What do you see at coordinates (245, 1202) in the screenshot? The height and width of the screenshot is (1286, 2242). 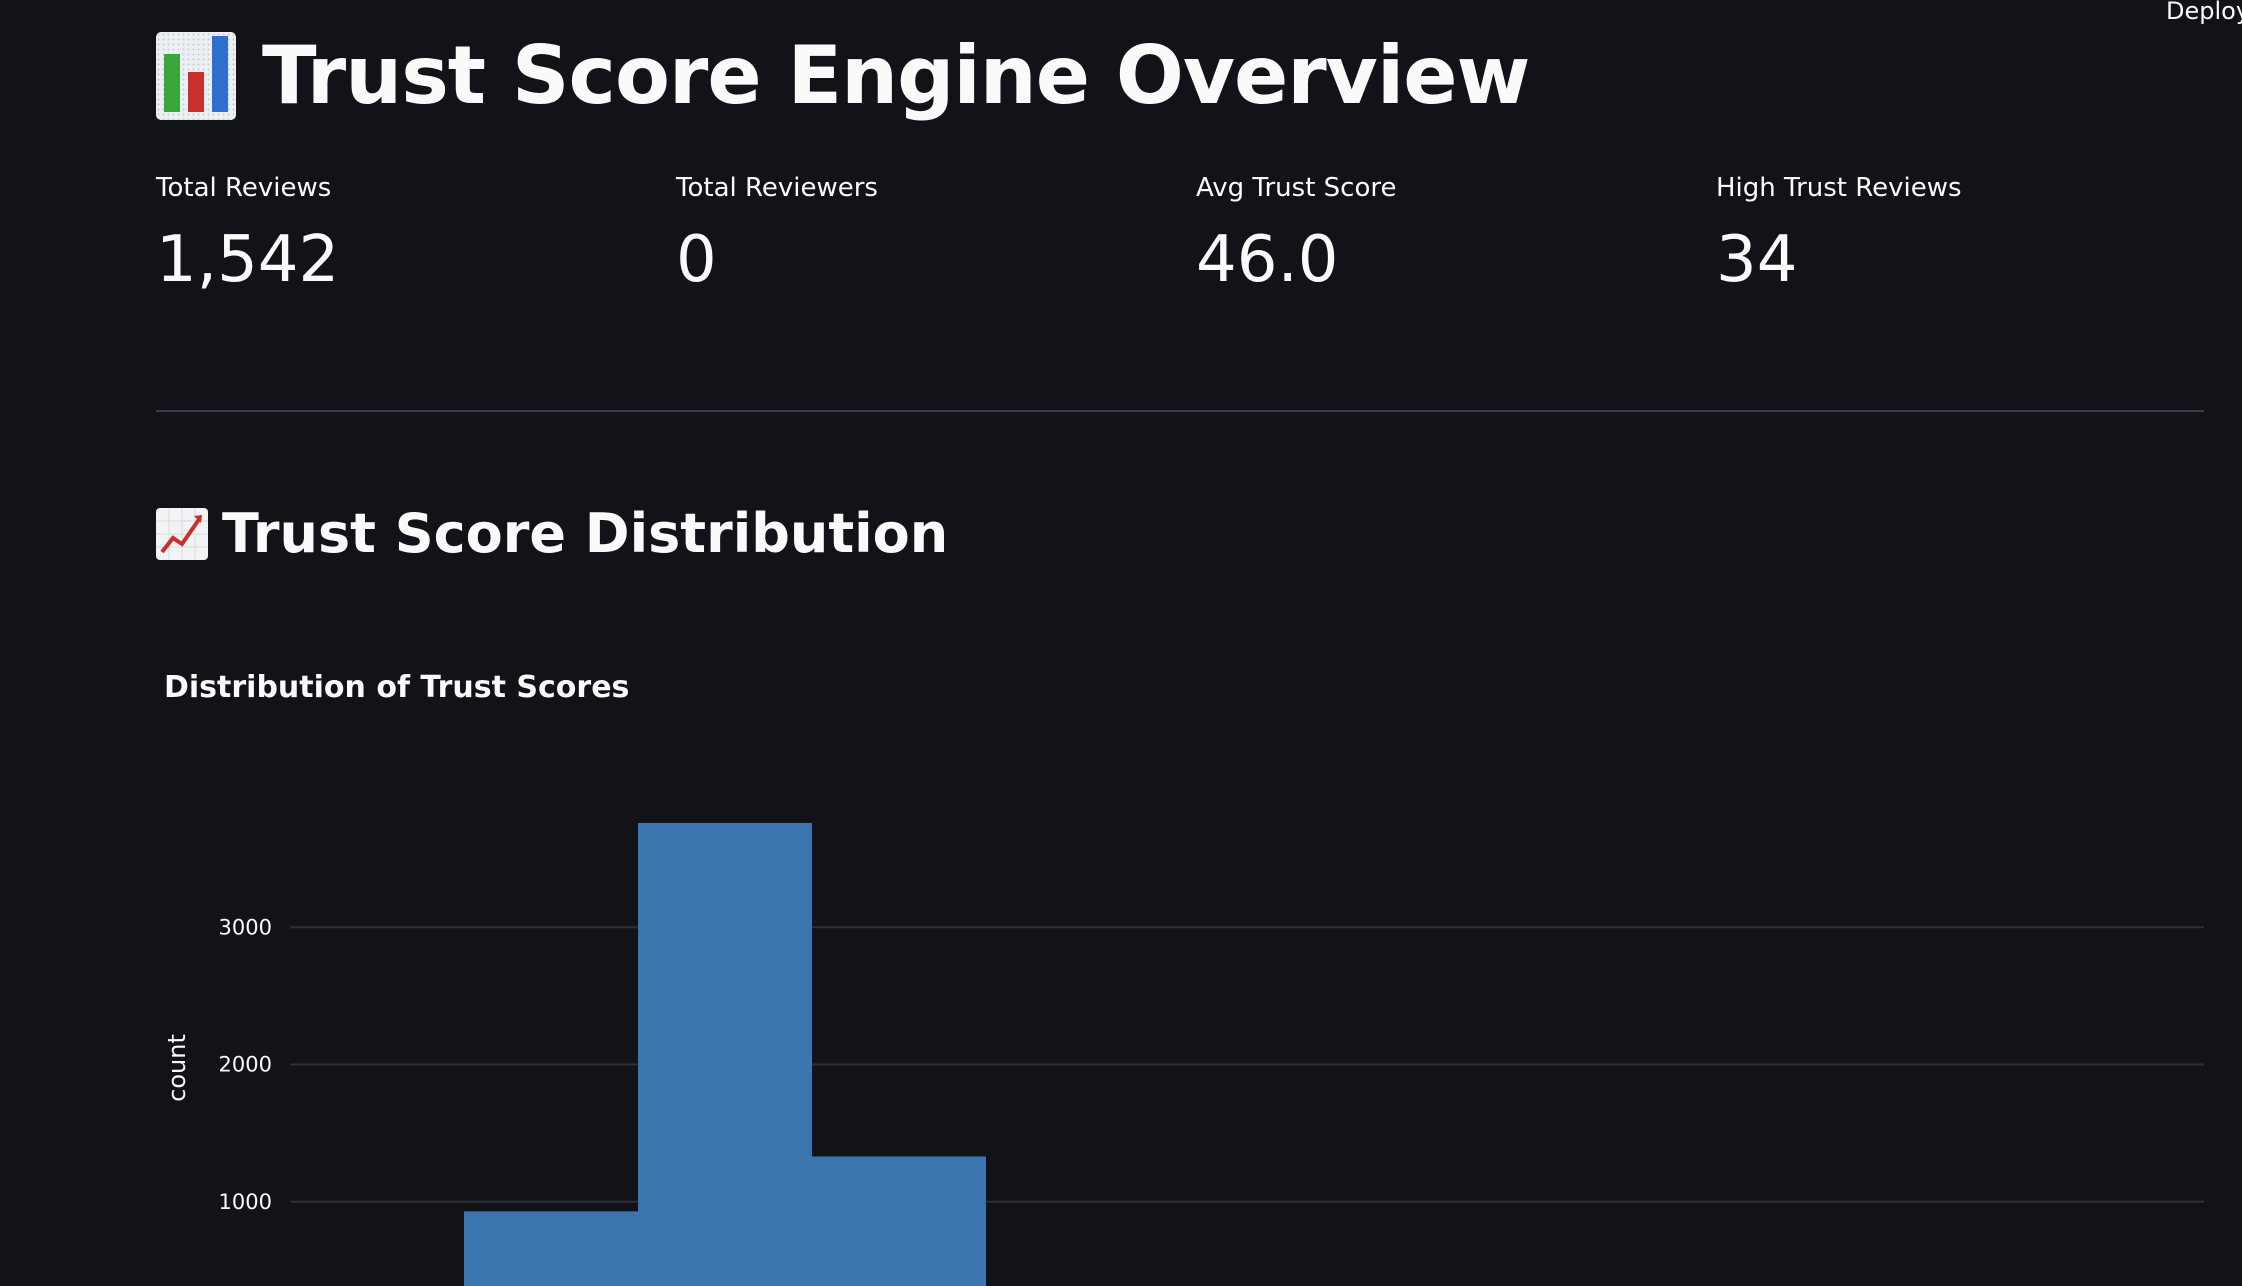 I see `y-tick-label: 1000` at bounding box center [245, 1202].